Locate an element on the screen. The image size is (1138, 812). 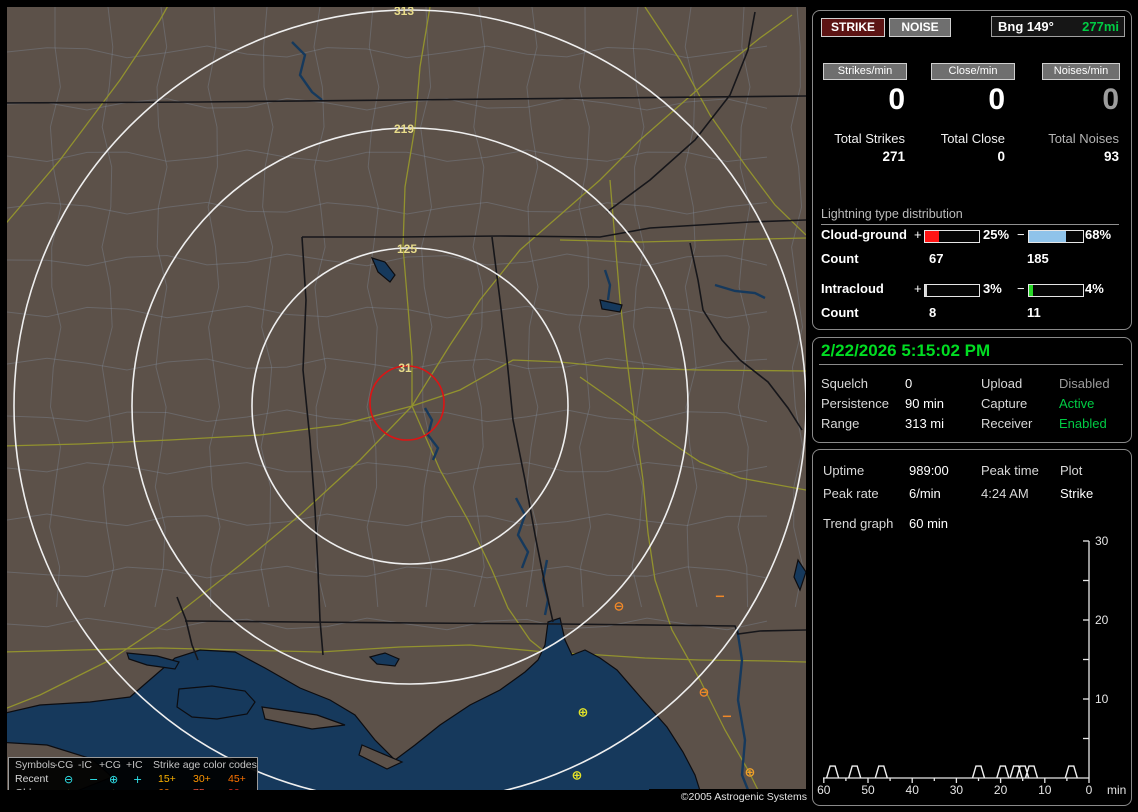
cg-pos-sign: + is located at coordinates (918, 234).